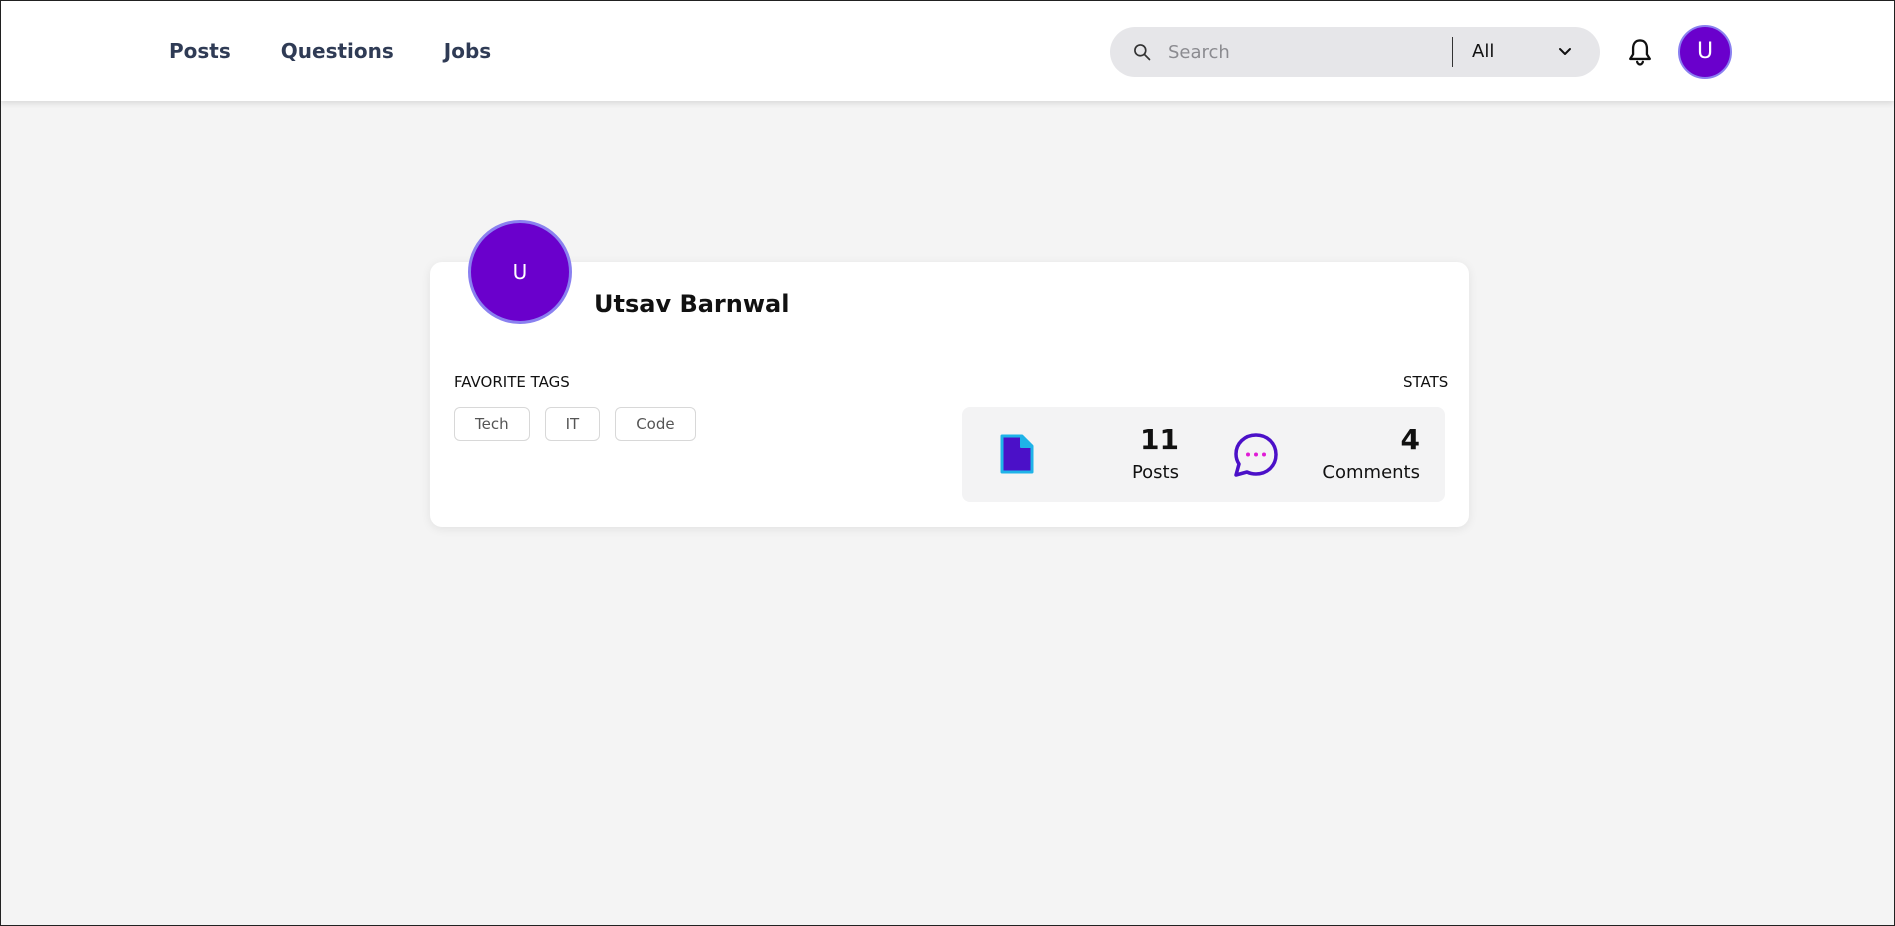  I want to click on top-navbar: Posts Questions Jobs All U, so click(947, 51).